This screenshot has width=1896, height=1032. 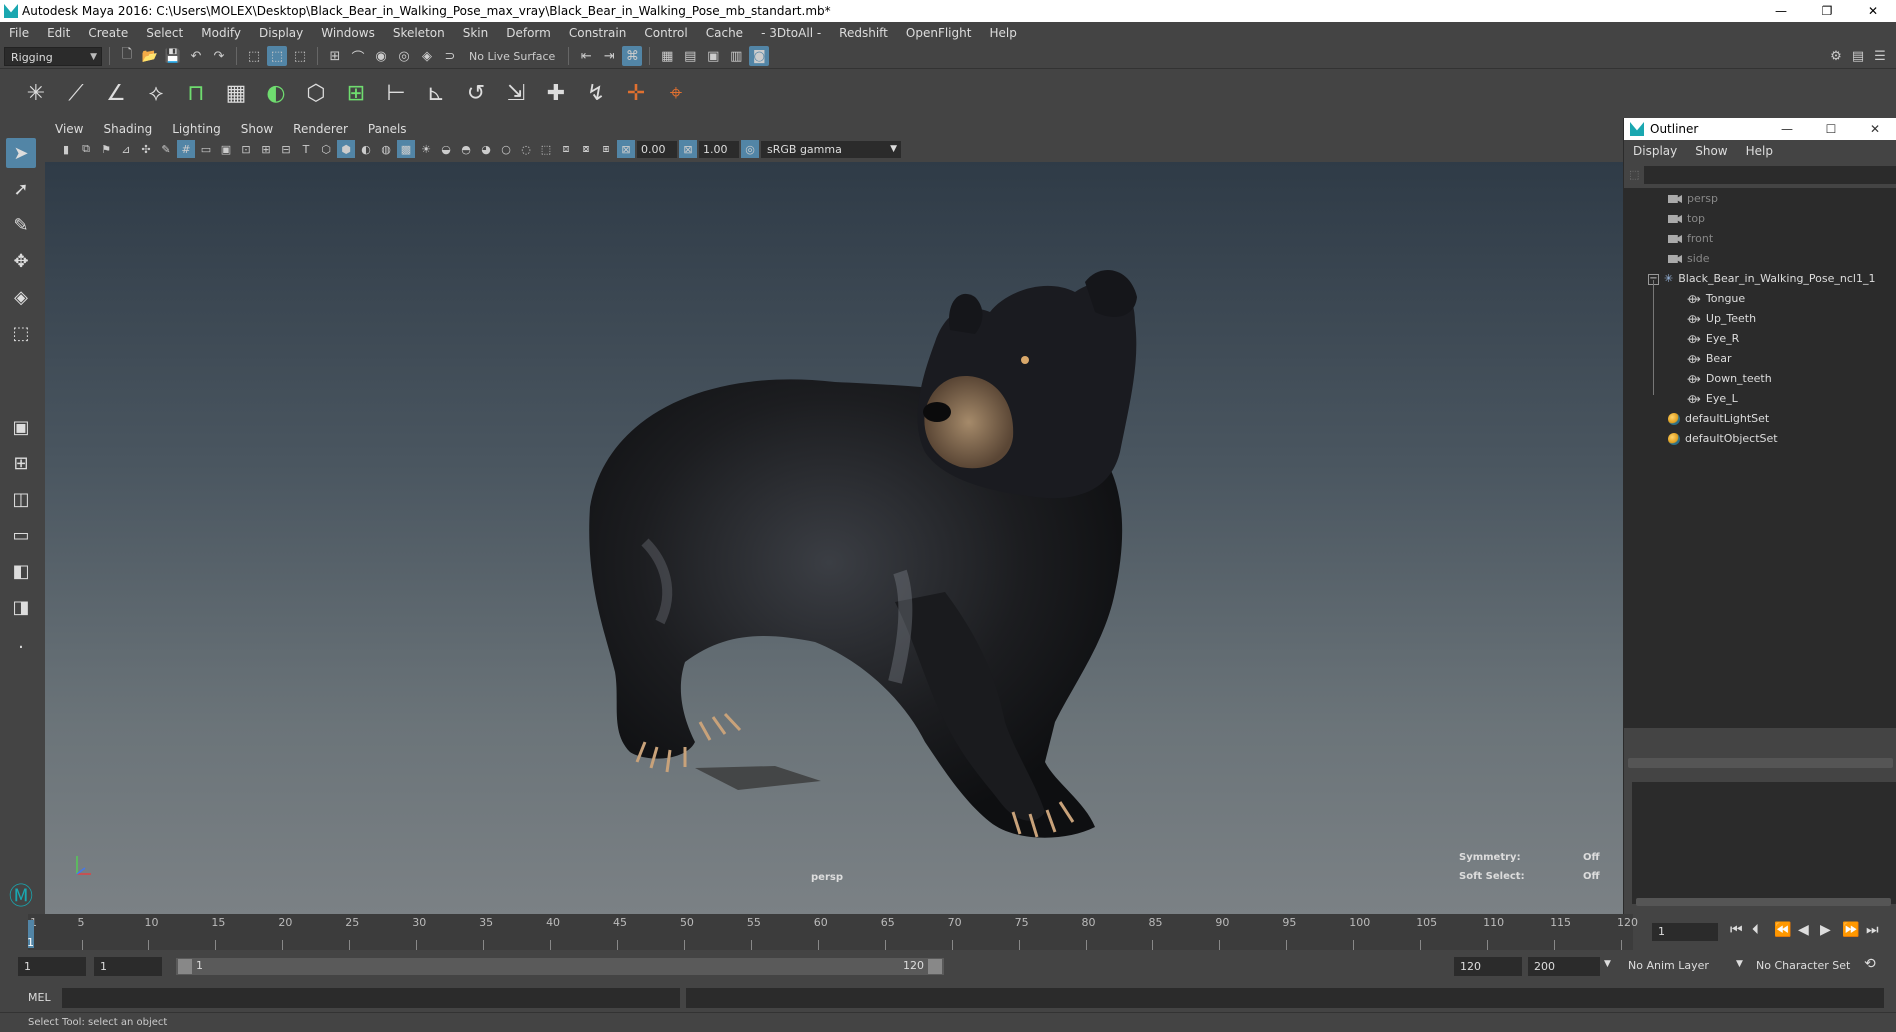 What do you see at coordinates (116, 94) in the screenshot?
I see `ik-spline-icon: ∠` at bounding box center [116, 94].